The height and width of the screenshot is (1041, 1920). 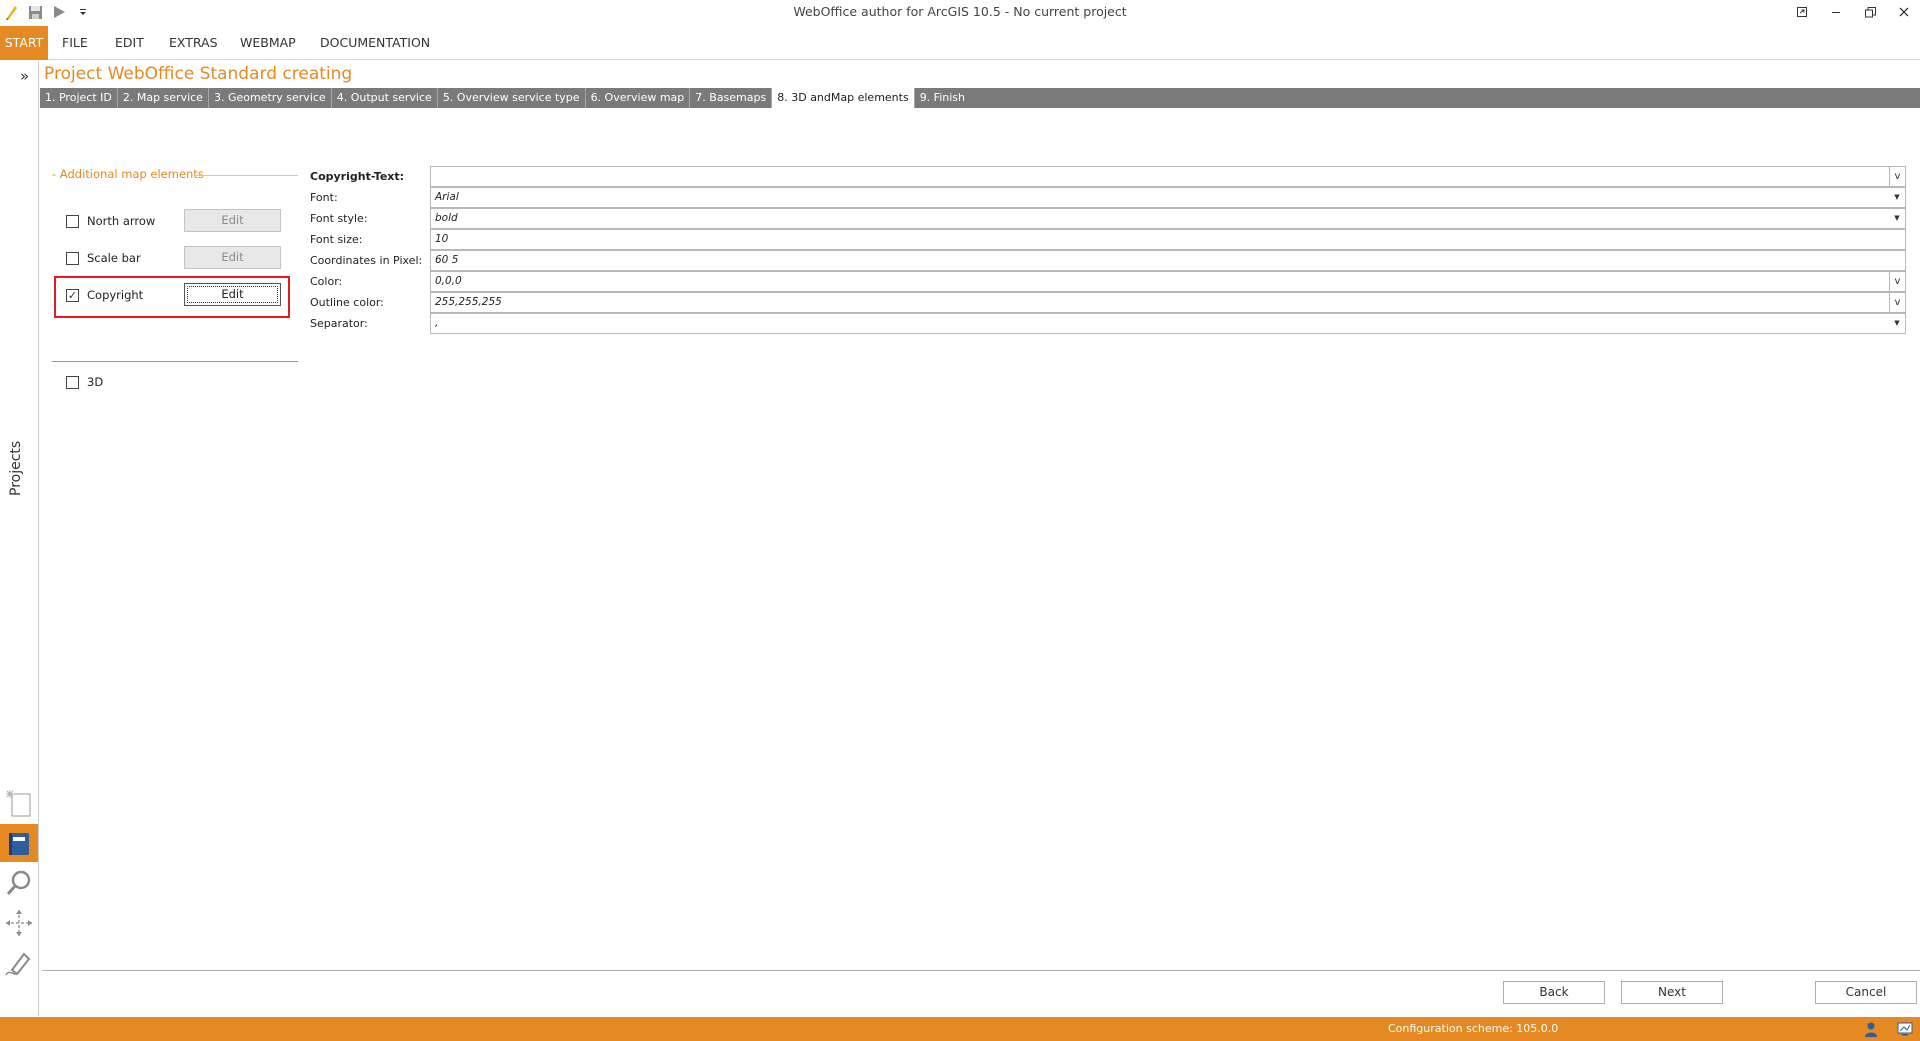 What do you see at coordinates (1897, 281) in the screenshot?
I see `color-picker-button: v` at bounding box center [1897, 281].